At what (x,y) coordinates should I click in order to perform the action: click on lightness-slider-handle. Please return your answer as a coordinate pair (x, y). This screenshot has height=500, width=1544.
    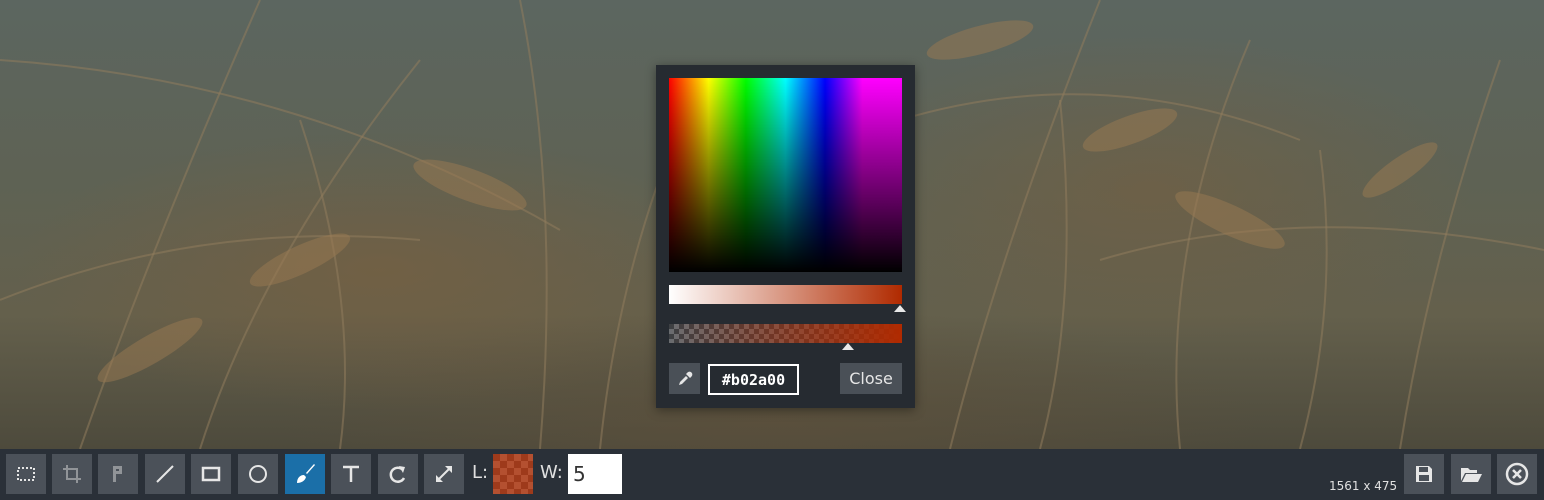
    Looking at the image, I should click on (900, 308).